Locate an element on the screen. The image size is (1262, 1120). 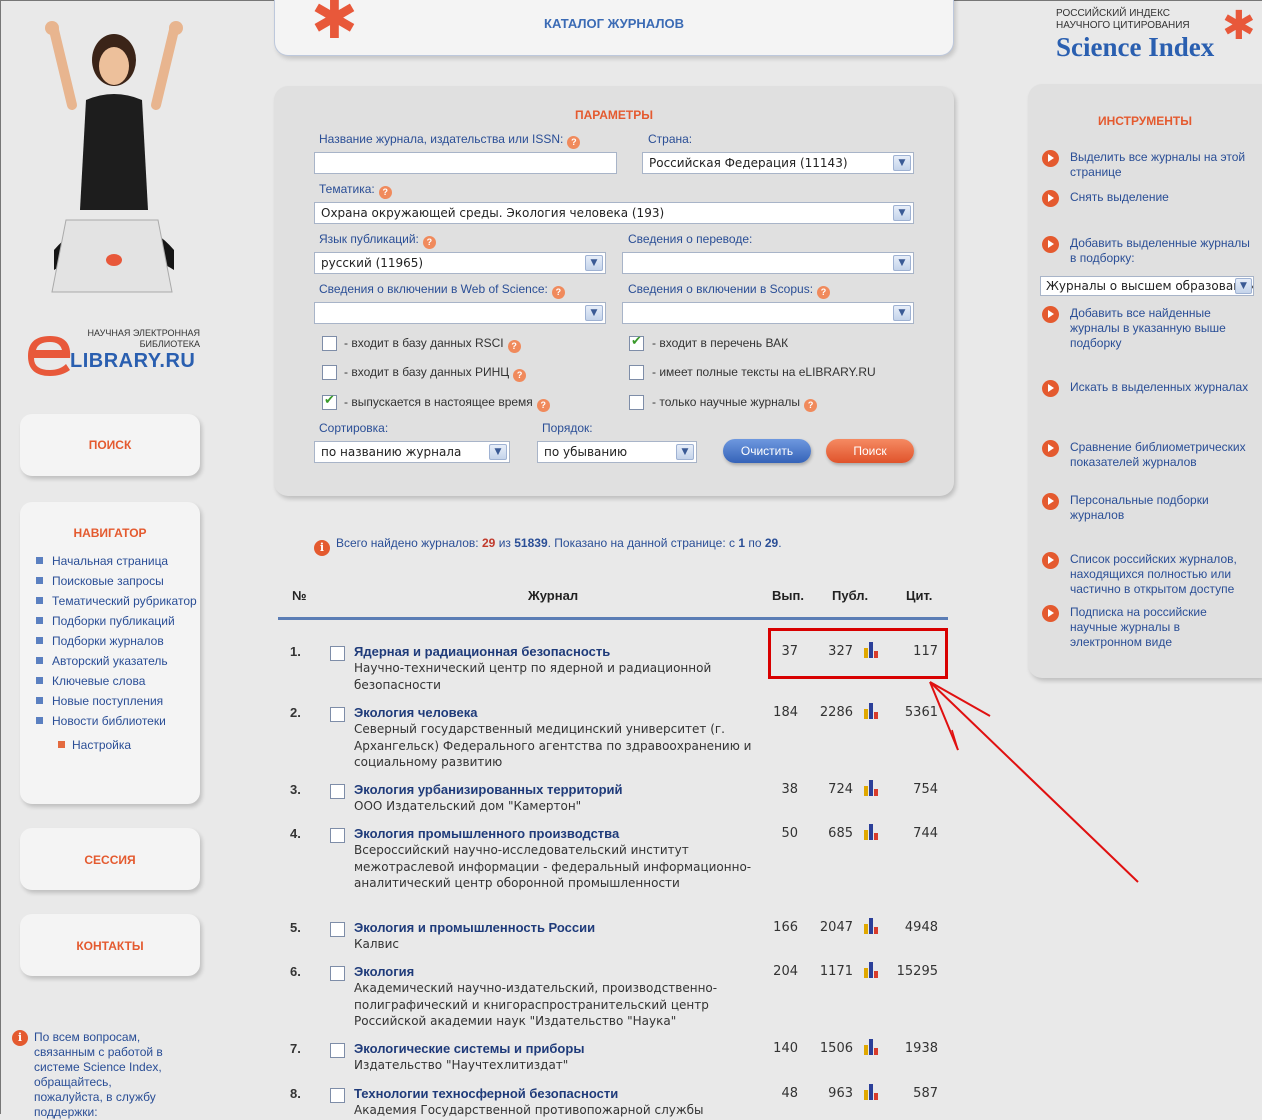
navigator-item: Ключевые слова is located at coordinates (118, 681).